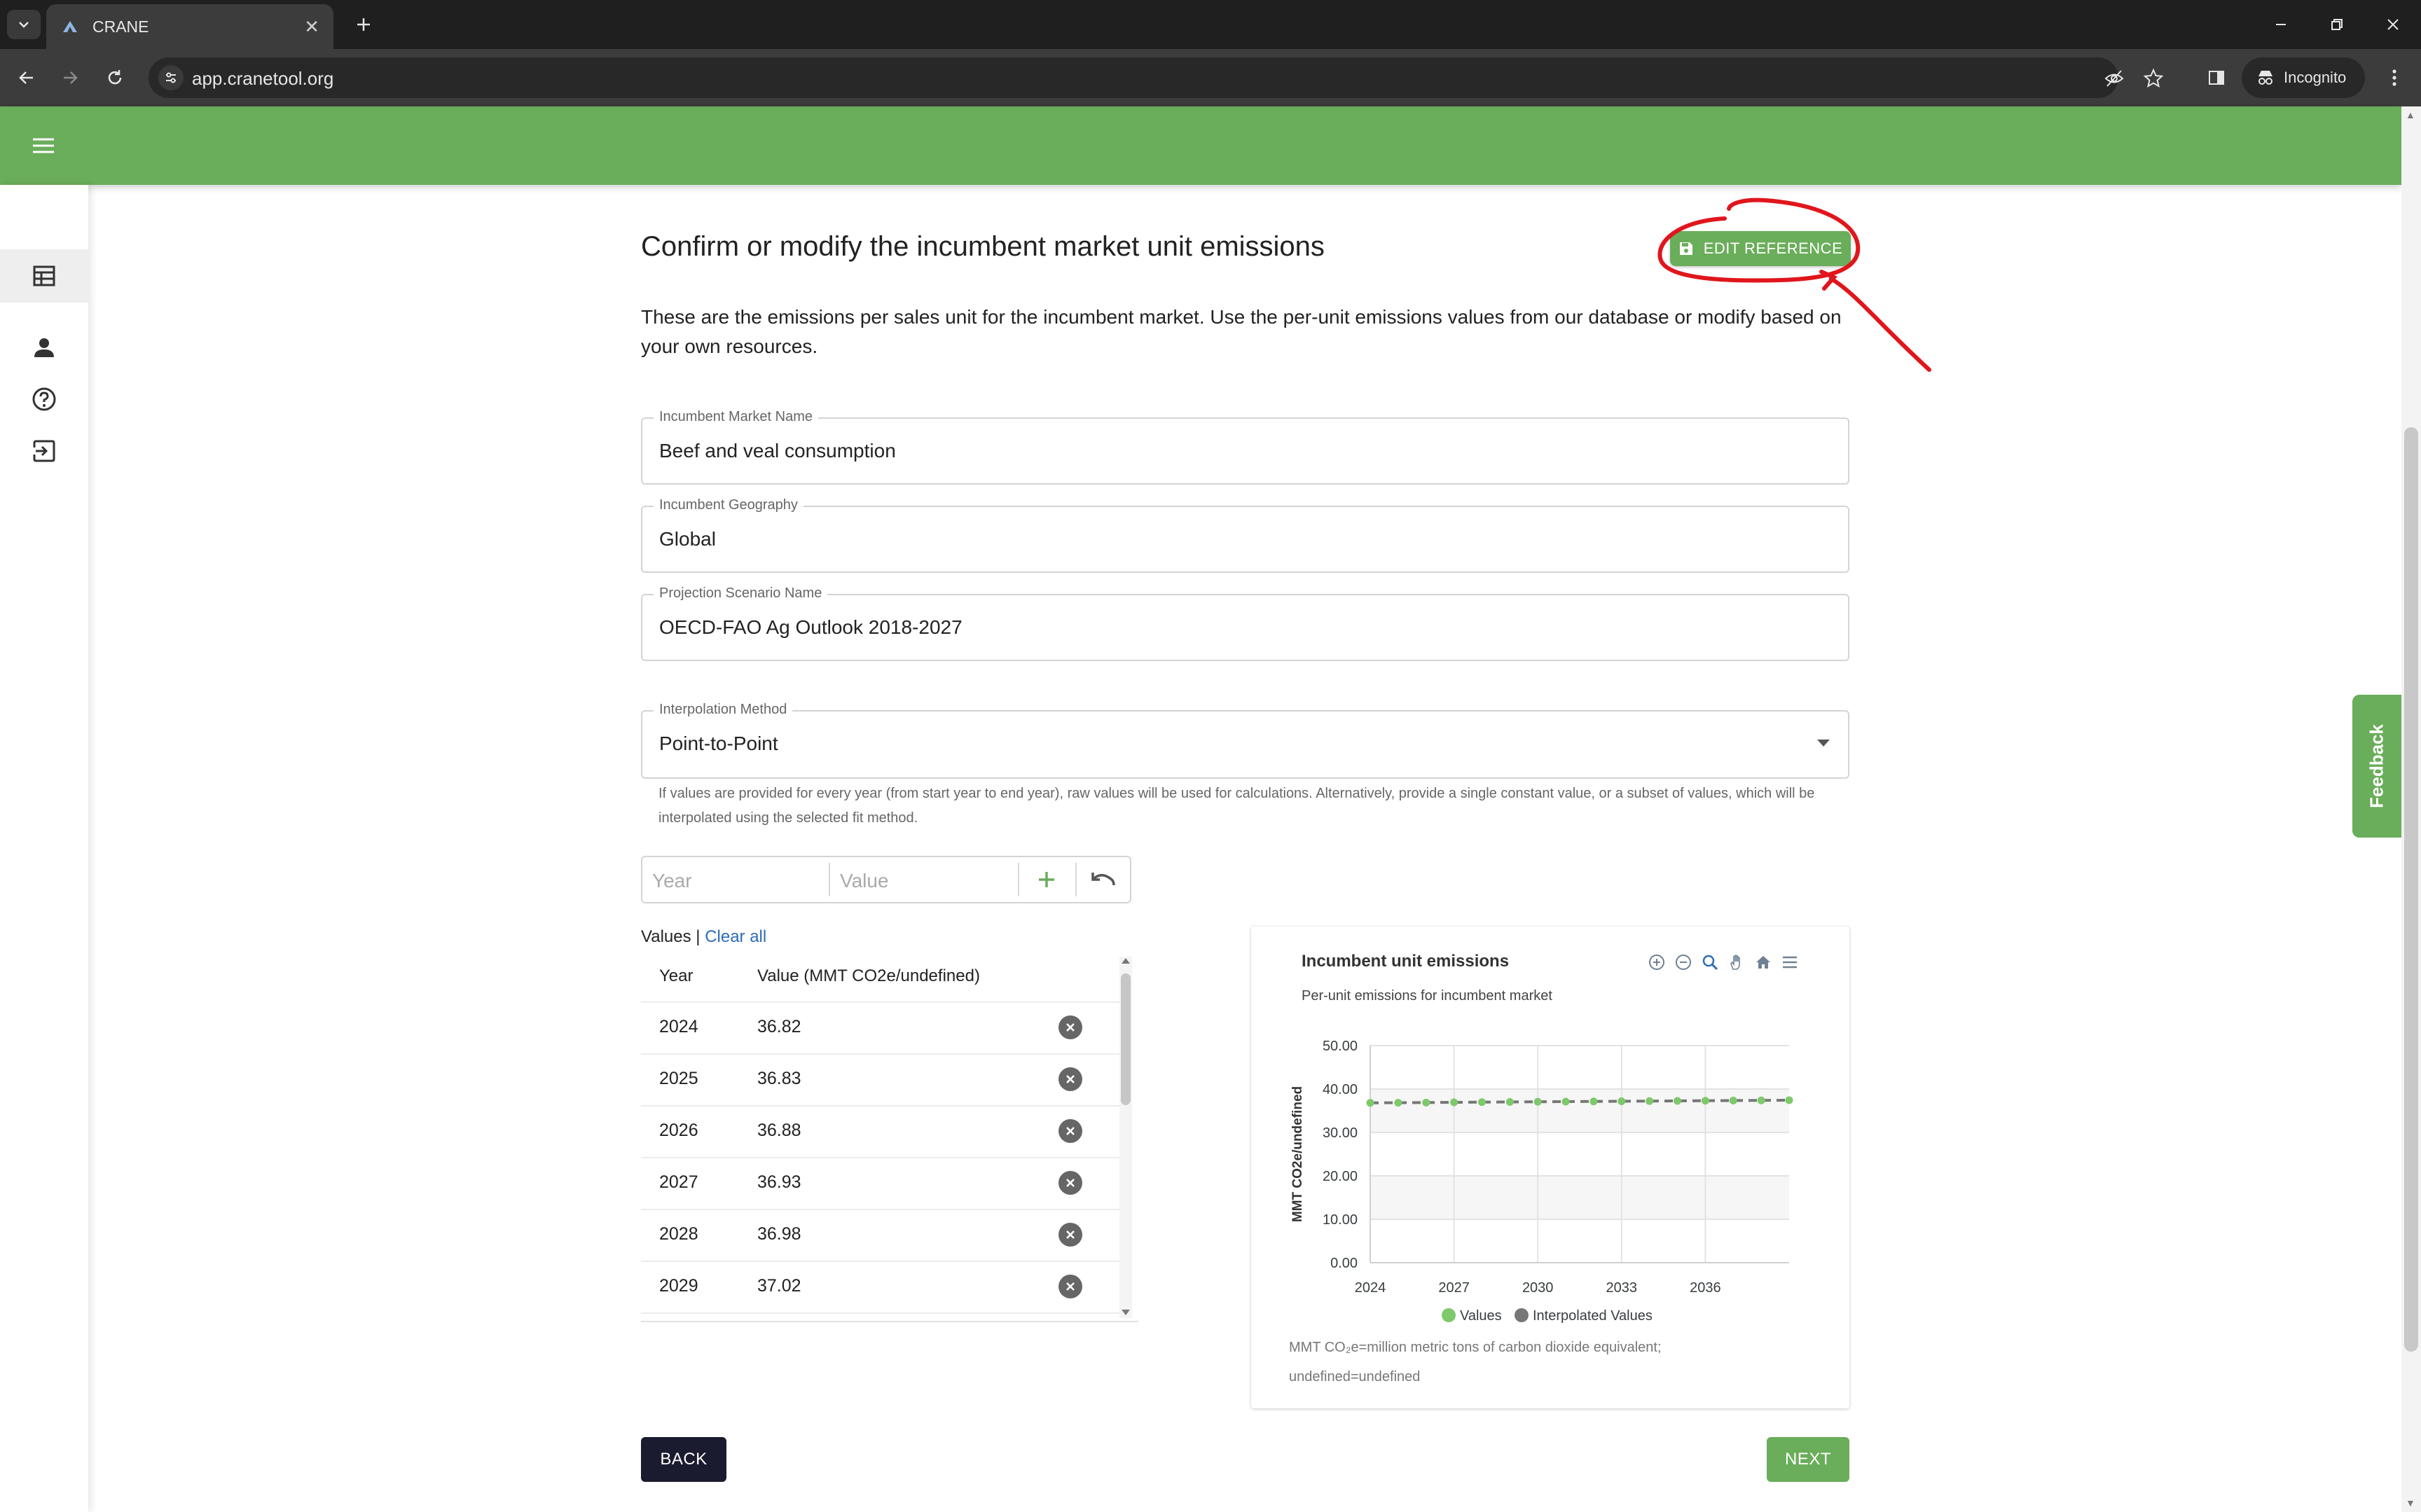 This screenshot has height=1512, width=2421. Describe the element at coordinates (811, 627) in the screenshot. I see `field-value: OECD-FAO Ag Outlook 2018-2027` at that location.